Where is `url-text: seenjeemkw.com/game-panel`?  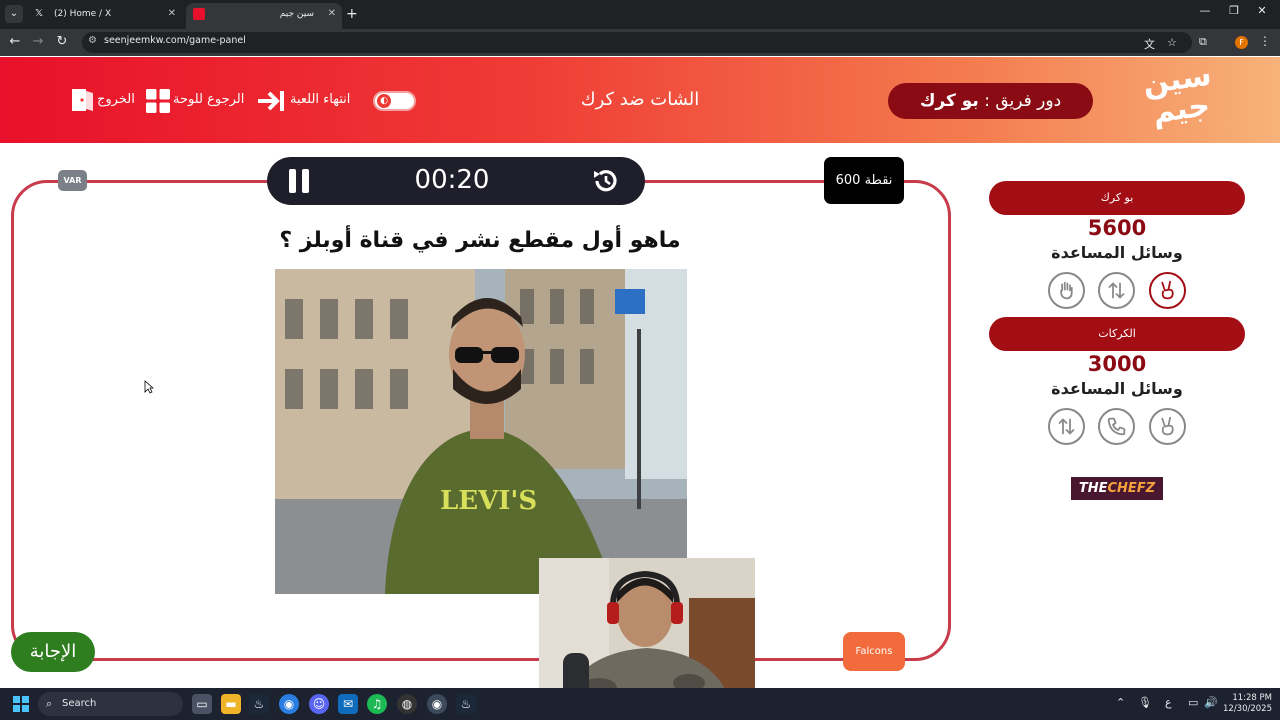
url-text: seenjeemkw.com/game-panel is located at coordinates (175, 40).